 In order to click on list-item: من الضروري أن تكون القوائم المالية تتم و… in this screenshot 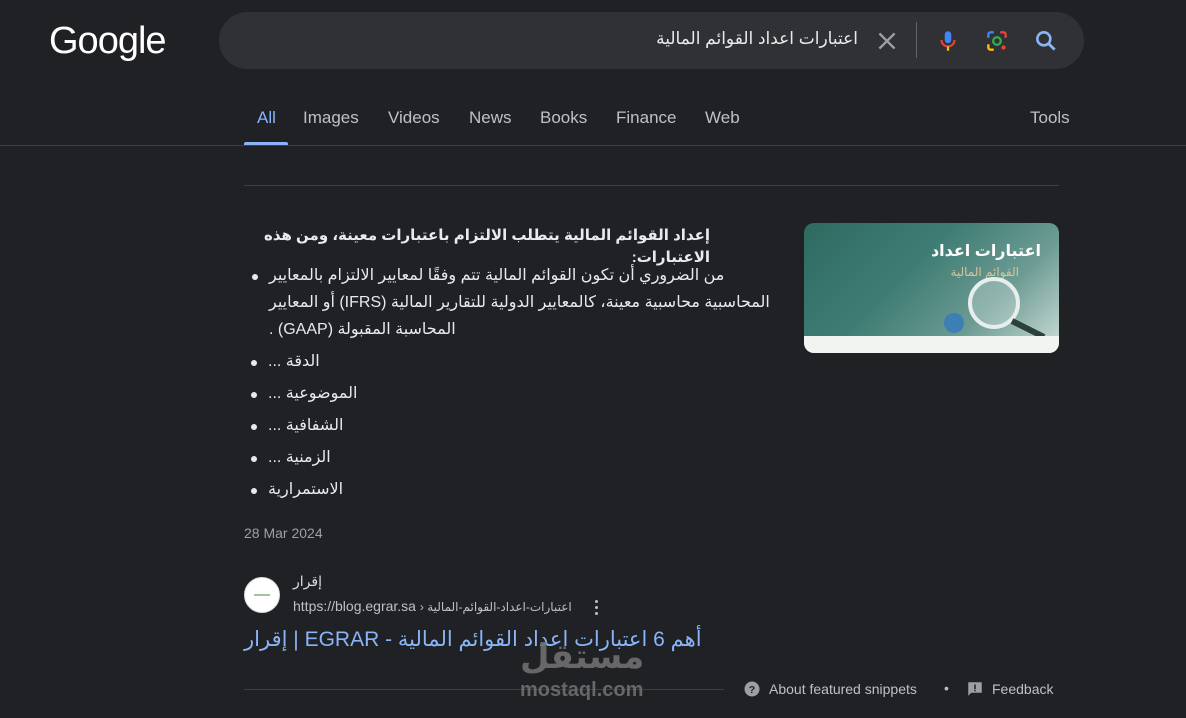, I will do `click(512, 302)`.